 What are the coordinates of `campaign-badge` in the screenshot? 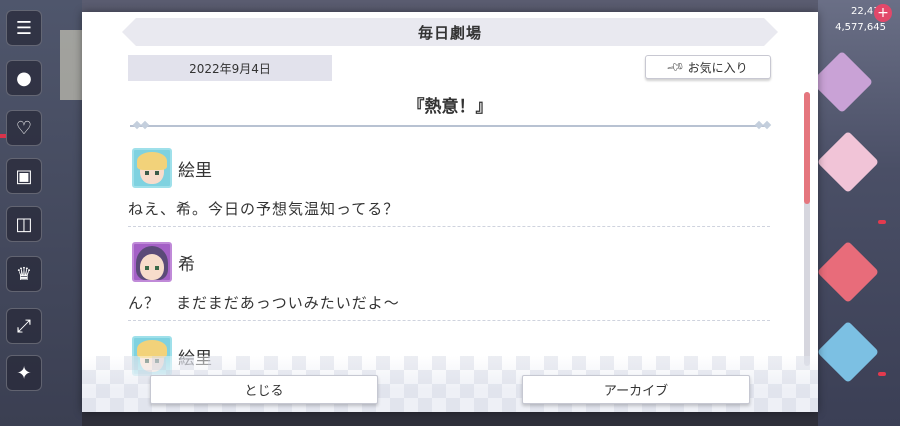 It's located at (882, 374).